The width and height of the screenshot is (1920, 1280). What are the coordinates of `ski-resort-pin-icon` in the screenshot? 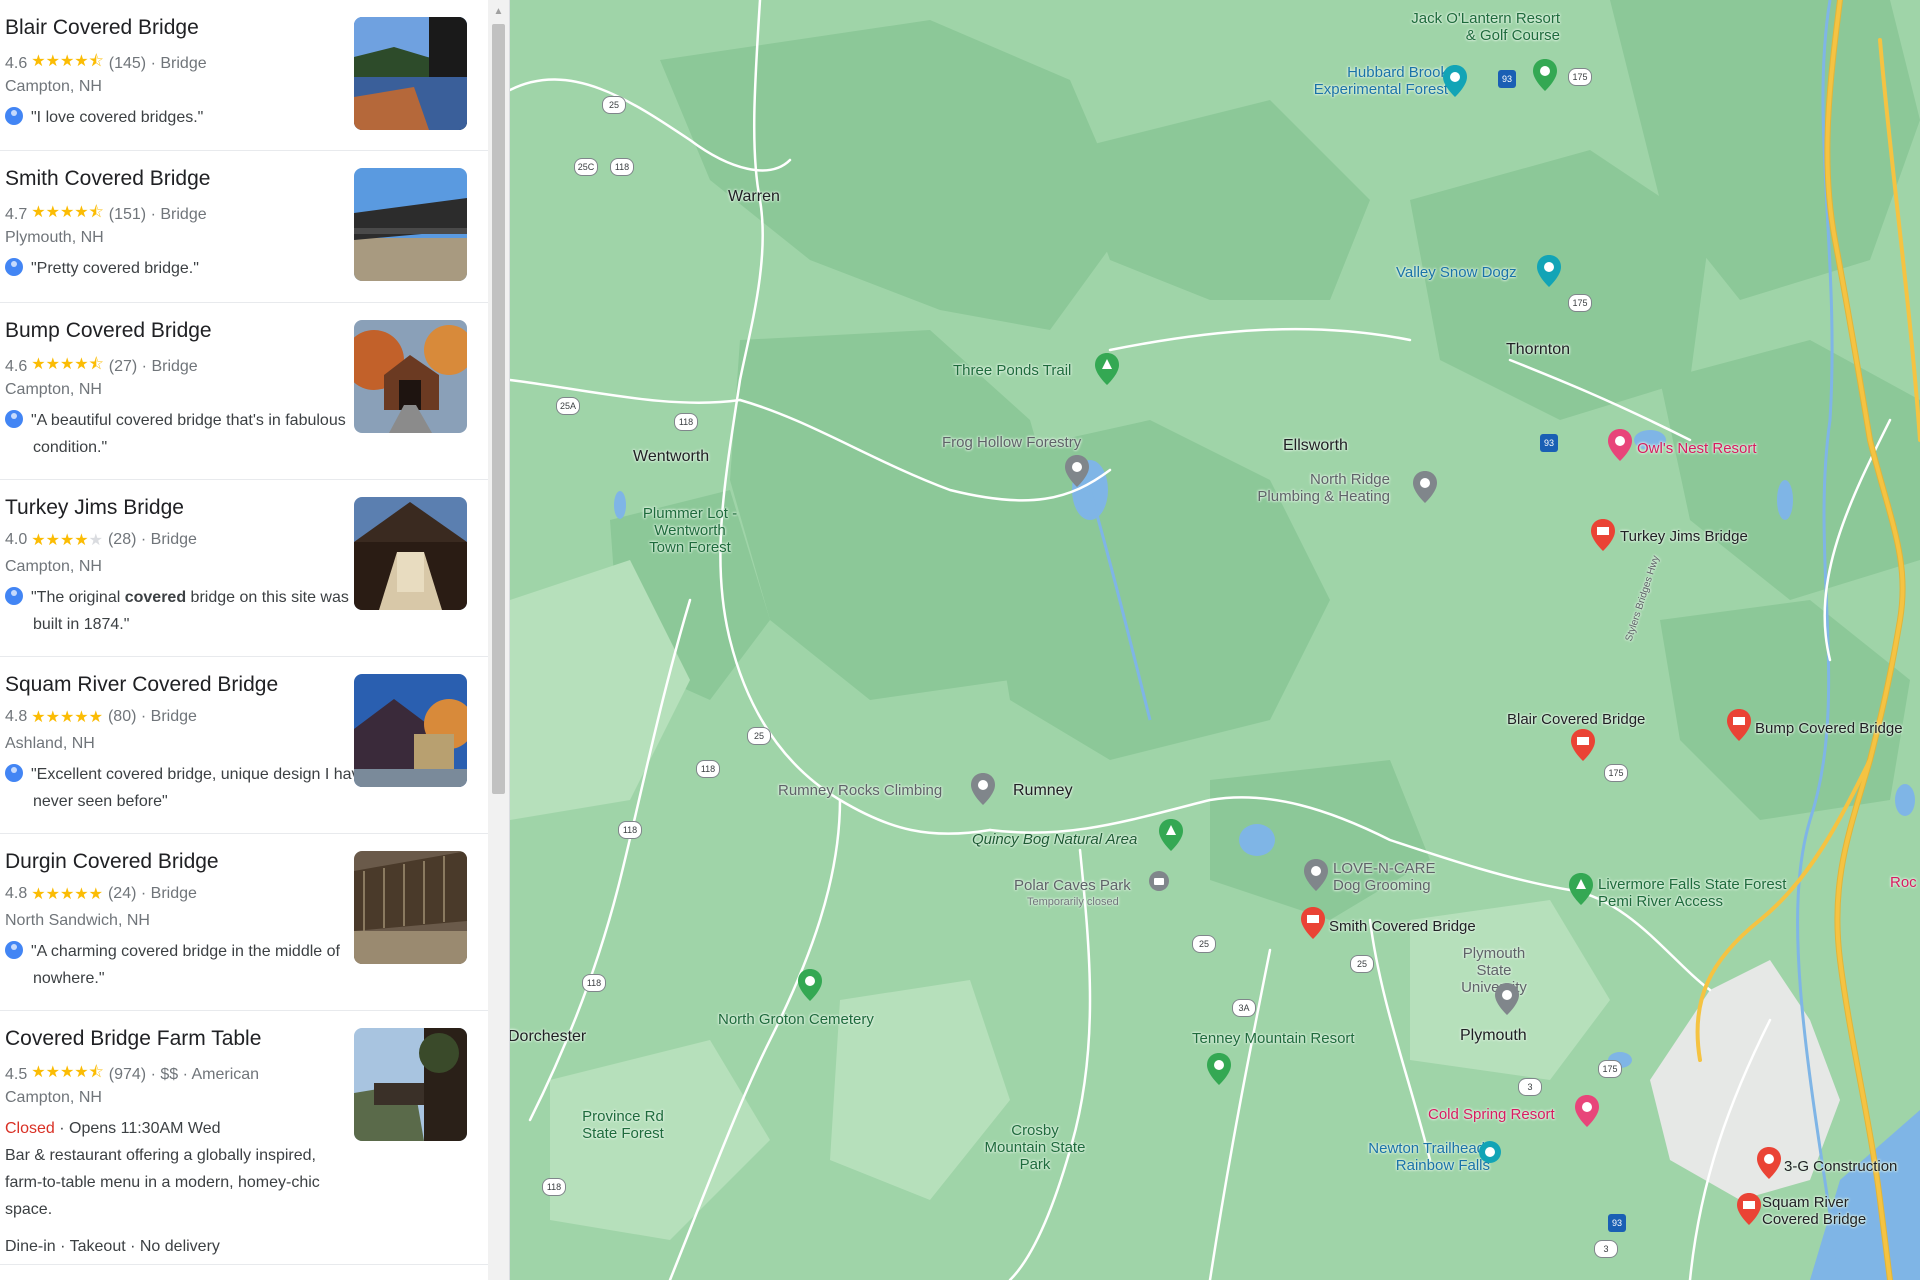 It's located at (1219, 1069).